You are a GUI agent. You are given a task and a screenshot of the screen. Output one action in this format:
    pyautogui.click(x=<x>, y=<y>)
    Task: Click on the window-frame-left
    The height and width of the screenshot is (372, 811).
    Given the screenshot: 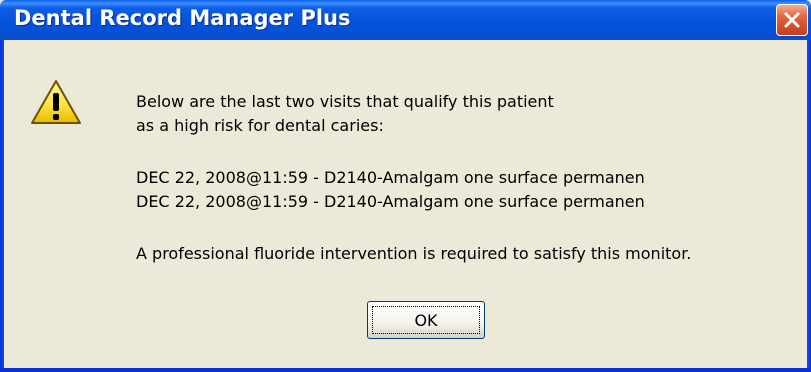 What is the action you would take?
    pyautogui.click(x=2, y=206)
    